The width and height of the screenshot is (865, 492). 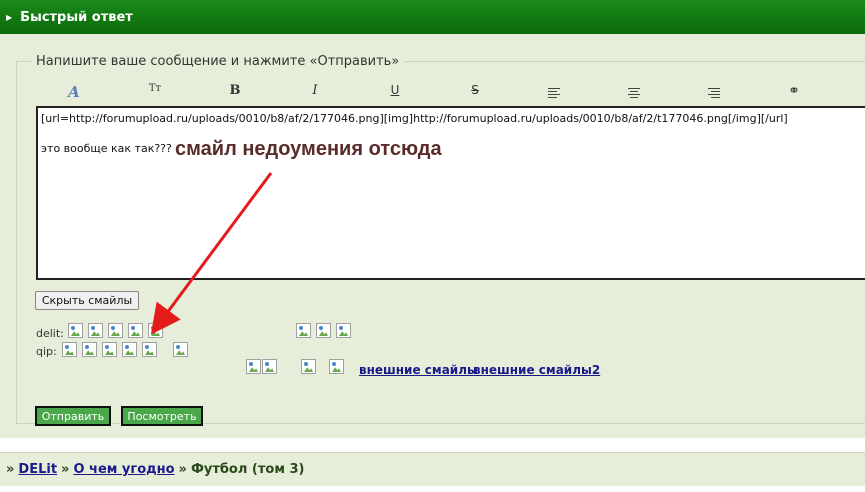 I want to click on quick-reply-title: Быстрый ответ, so click(x=76, y=17).